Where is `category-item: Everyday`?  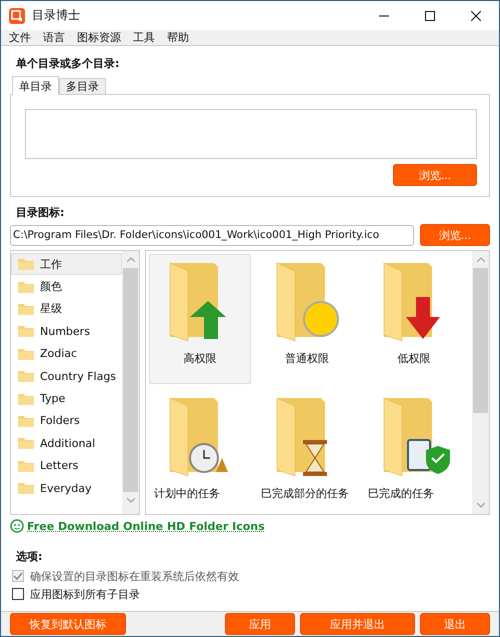
category-item: Everyday is located at coordinates (66, 488).